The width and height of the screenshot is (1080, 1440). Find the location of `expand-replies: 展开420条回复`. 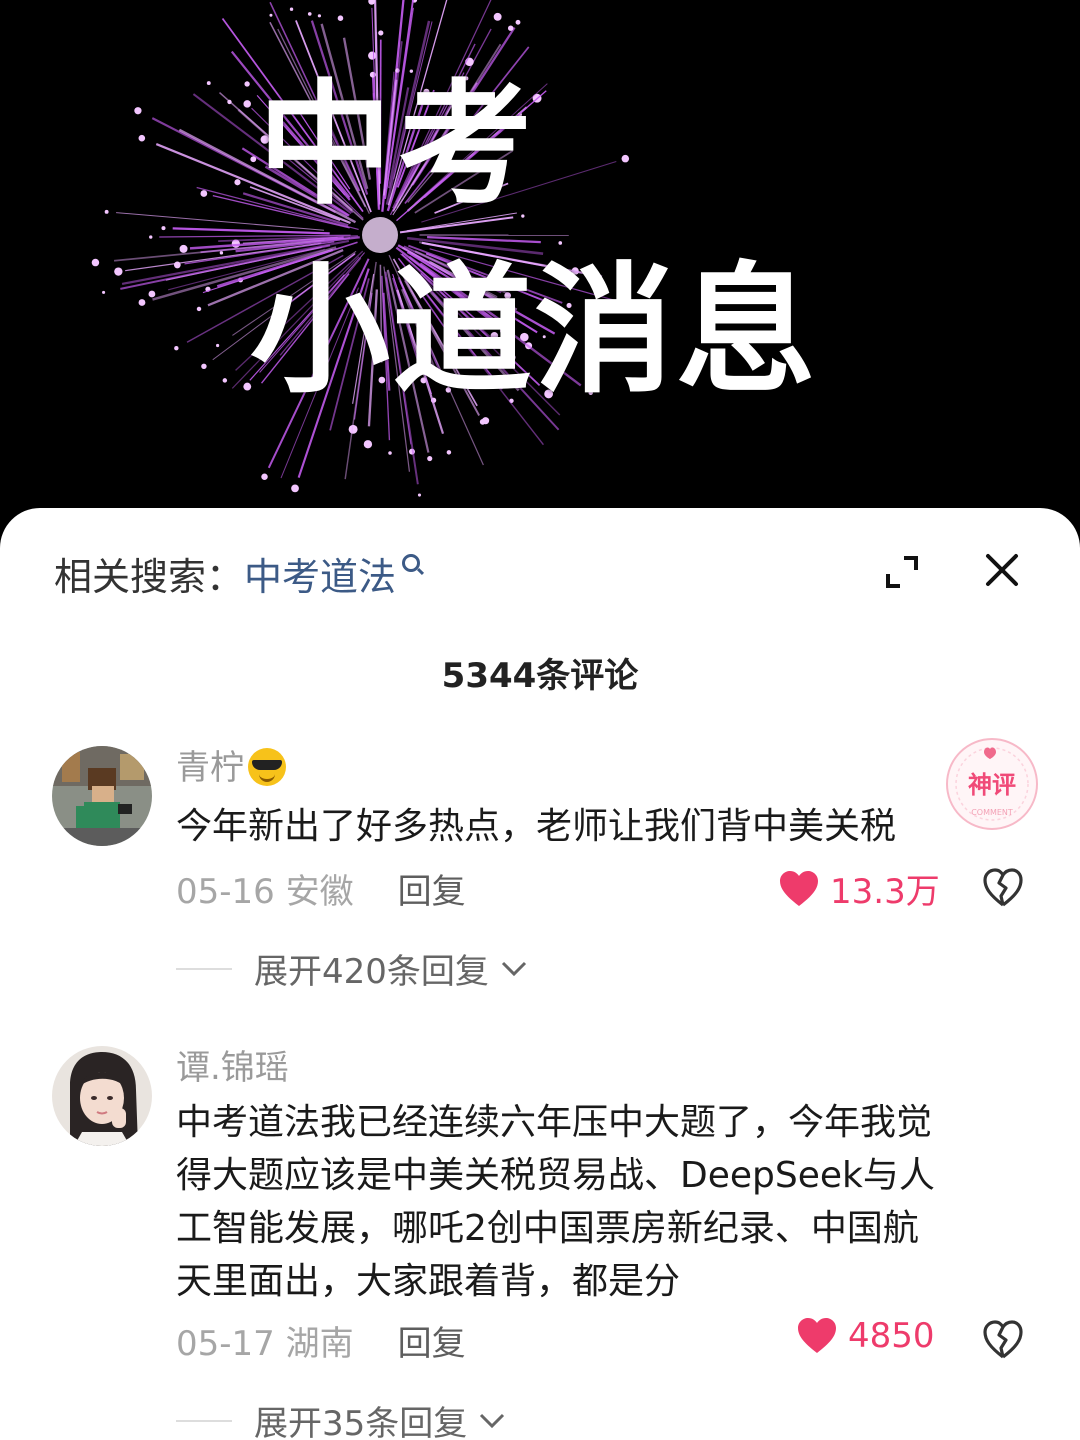

expand-replies: 展开420条回复 is located at coordinates (351, 968).